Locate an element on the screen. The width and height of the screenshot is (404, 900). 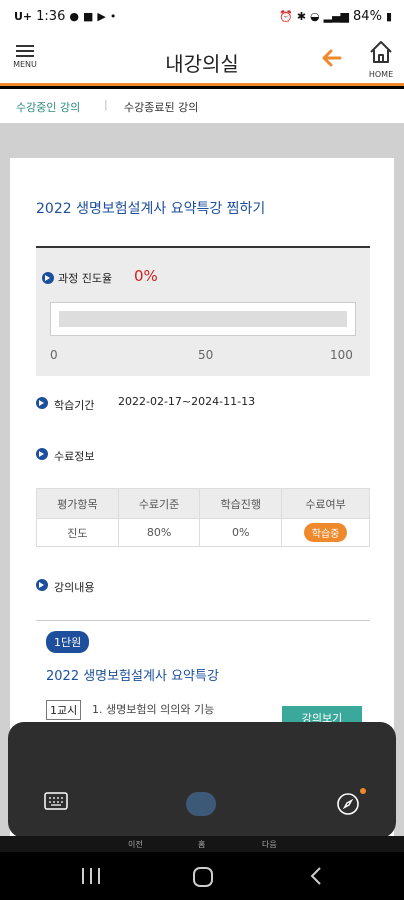
home-nav-button is located at coordinates (203, 877).